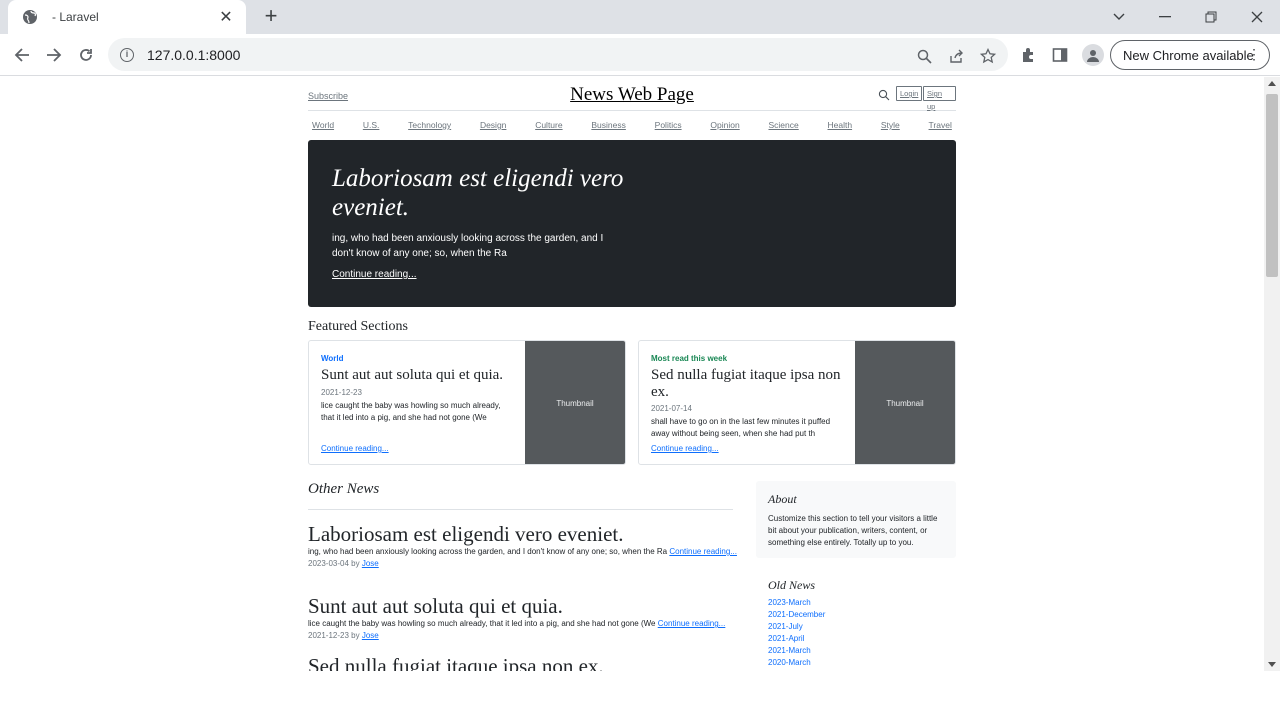 This screenshot has height=720, width=1280. What do you see at coordinates (724, 125) in the screenshot?
I see `nav-item: Opinion` at bounding box center [724, 125].